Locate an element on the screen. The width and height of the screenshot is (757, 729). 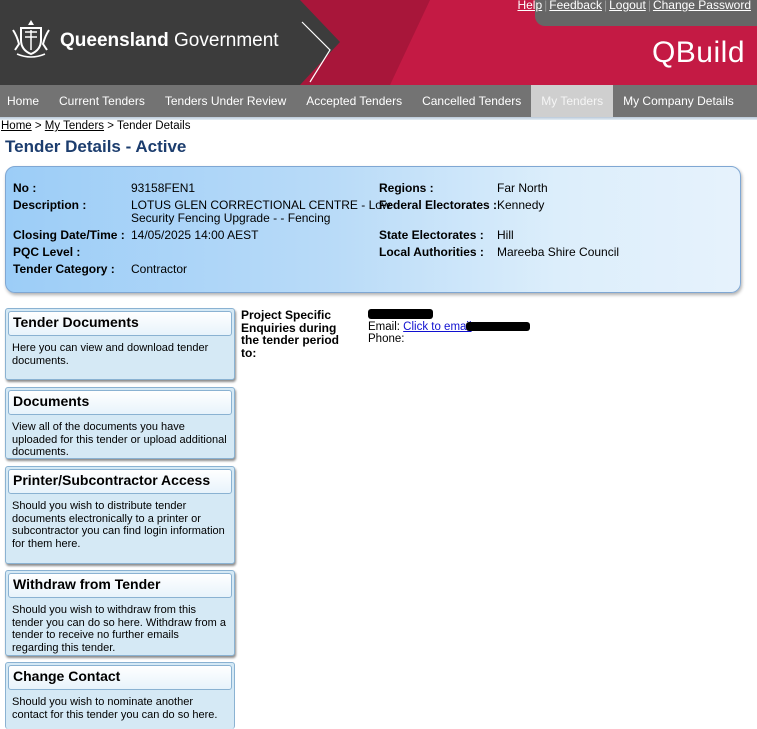
utility-links: Help | Feedback | Logout | Change Password is located at coordinates (634, 6).